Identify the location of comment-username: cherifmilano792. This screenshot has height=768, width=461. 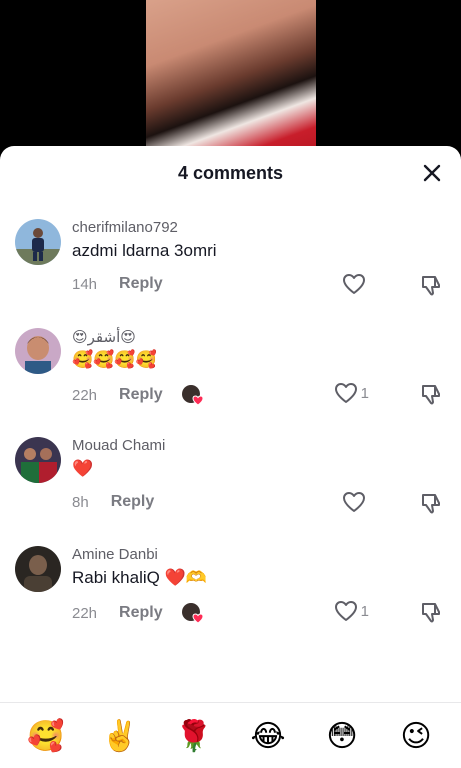
(125, 227).